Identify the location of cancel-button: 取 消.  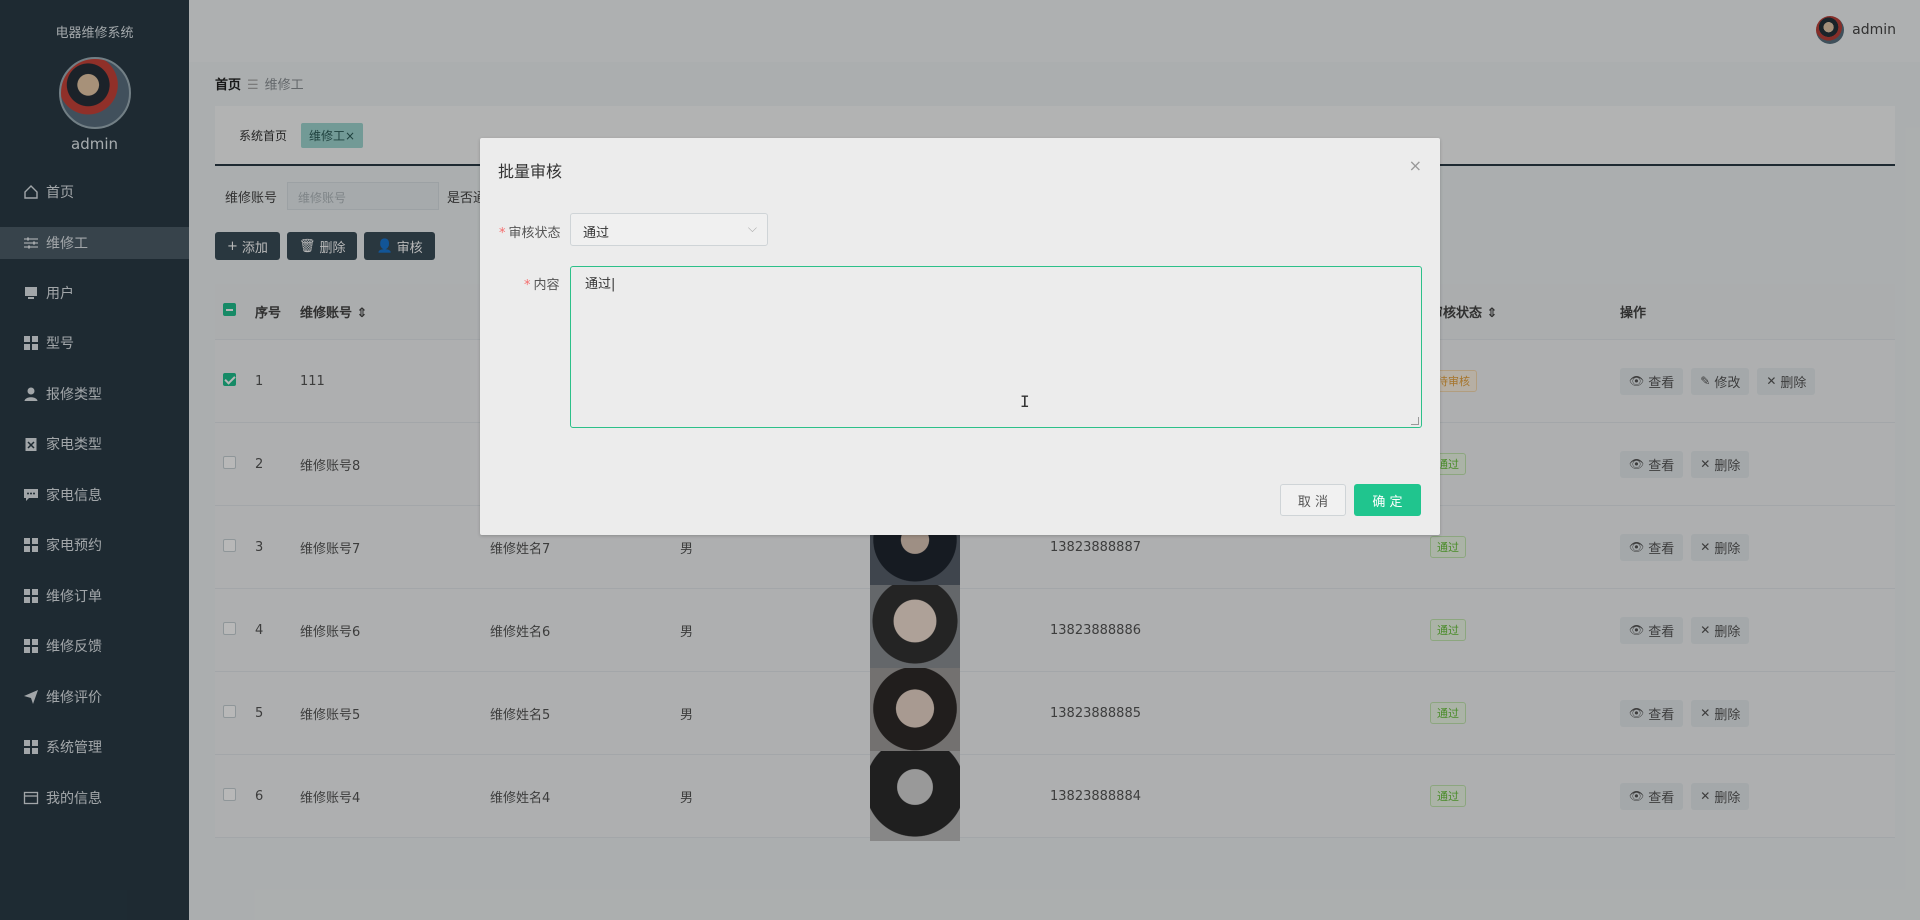
(1313, 500).